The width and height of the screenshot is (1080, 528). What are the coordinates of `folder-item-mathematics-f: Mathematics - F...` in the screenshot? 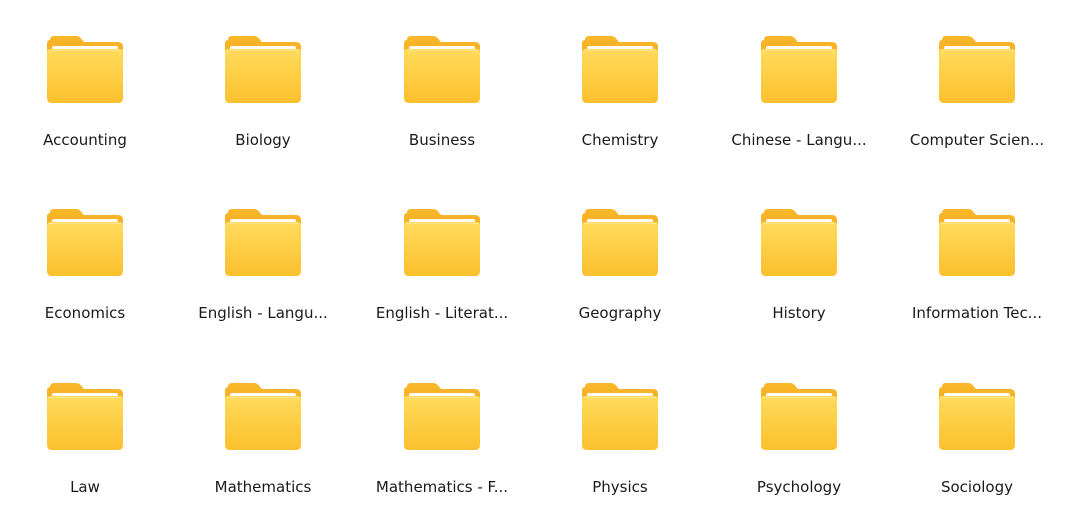 It's located at (442, 455).